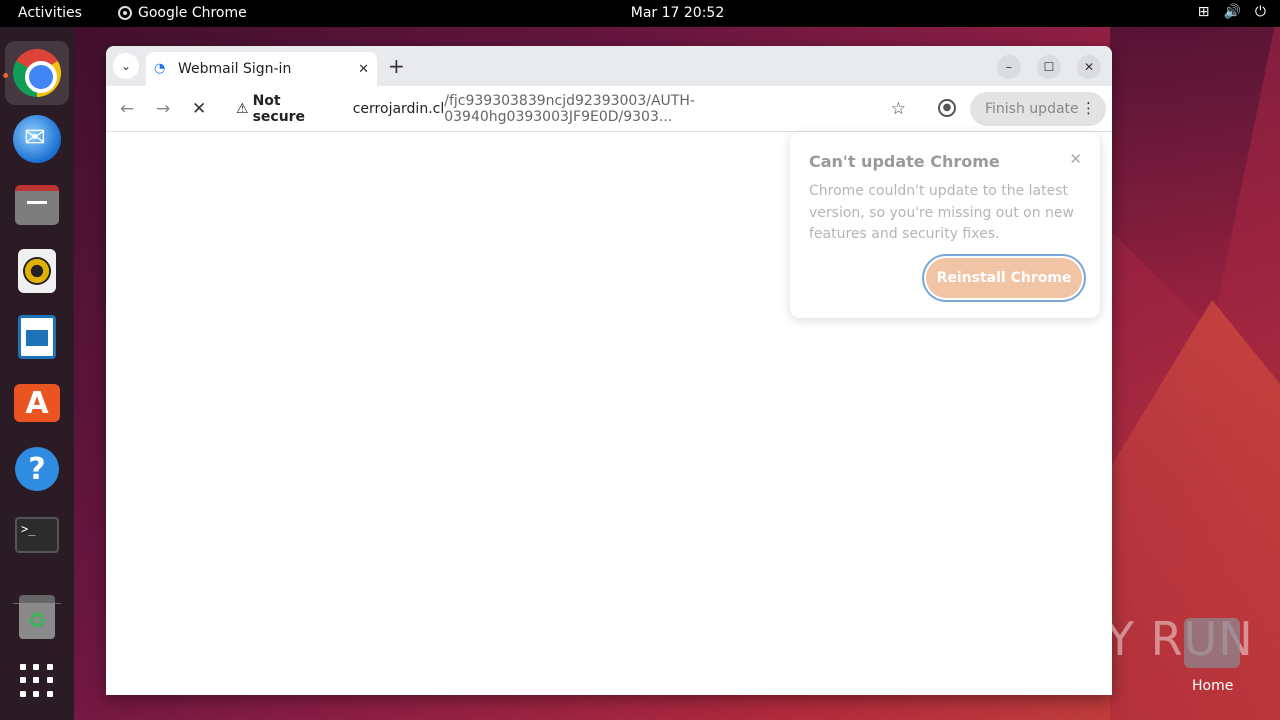 This screenshot has height=720, width=1280. Describe the element at coordinates (242, 109) in the screenshot. I see `warning-icon: ⚠` at that location.